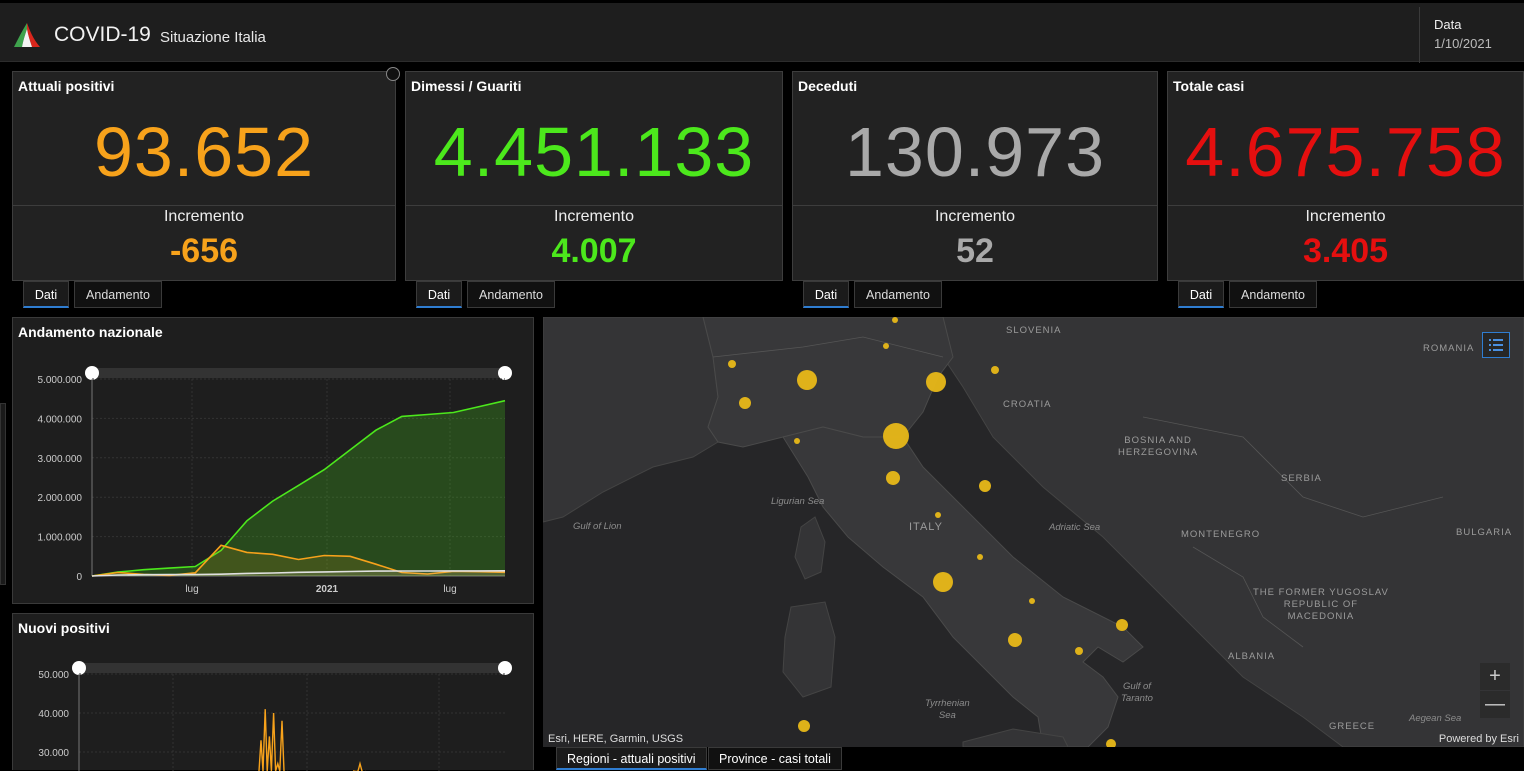 The height and width of the screenshot is (771, 1524). I want to click on date-value: 1/10/2021, so click(1463, 43).